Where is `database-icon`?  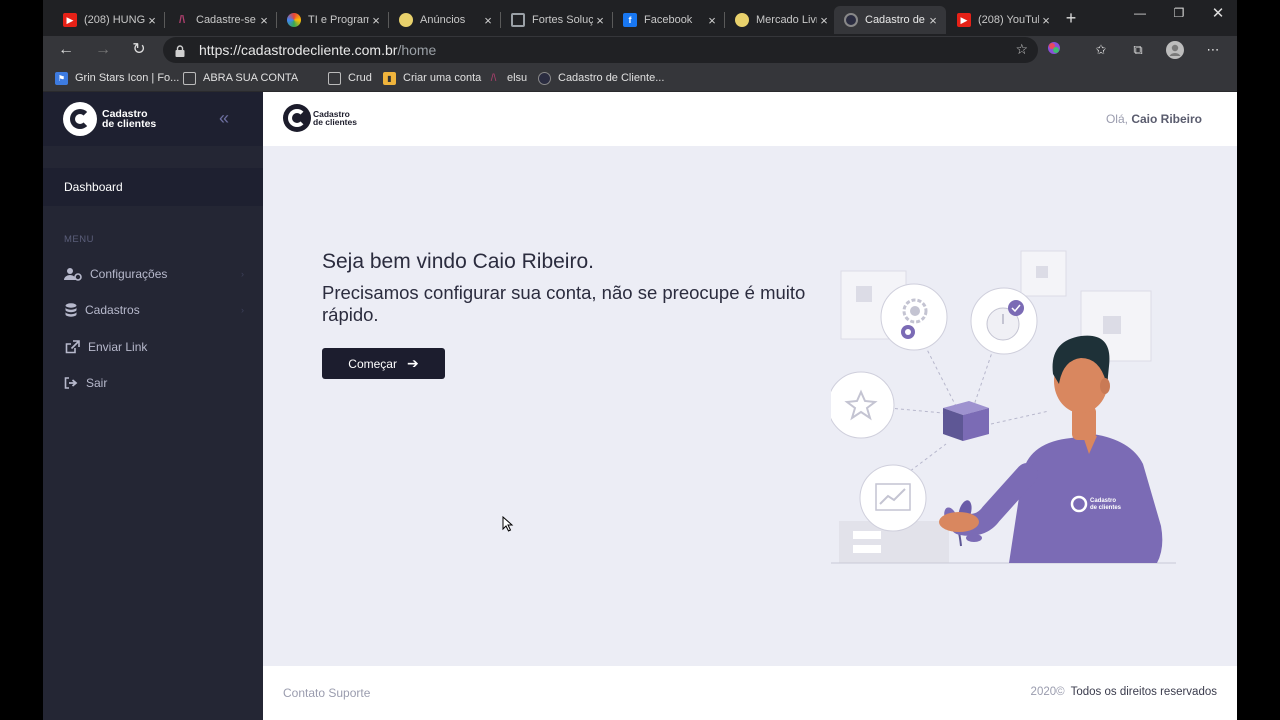 database-icon is located at coordinates (70, 310).